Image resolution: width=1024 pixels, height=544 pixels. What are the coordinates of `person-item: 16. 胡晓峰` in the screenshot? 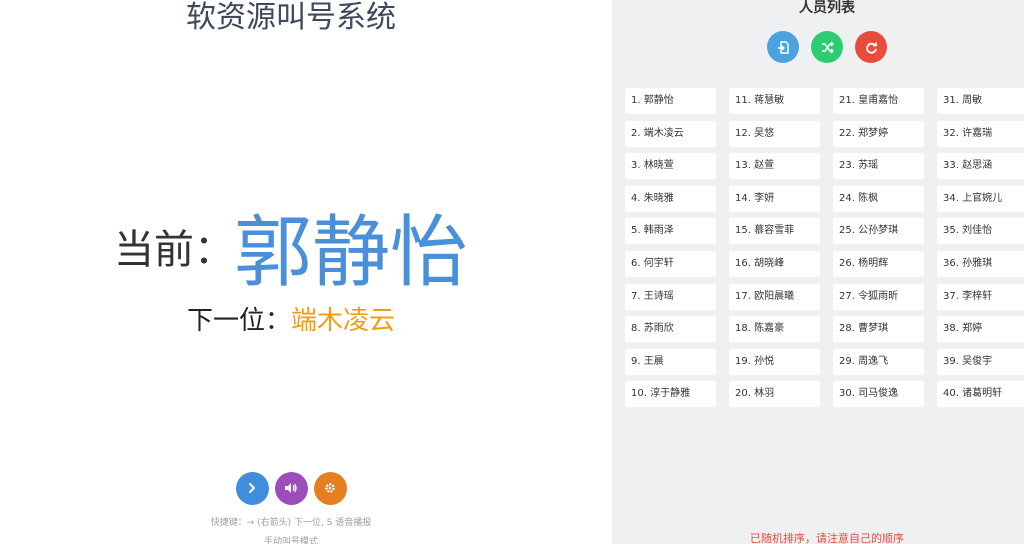 It's located at (774, 264).